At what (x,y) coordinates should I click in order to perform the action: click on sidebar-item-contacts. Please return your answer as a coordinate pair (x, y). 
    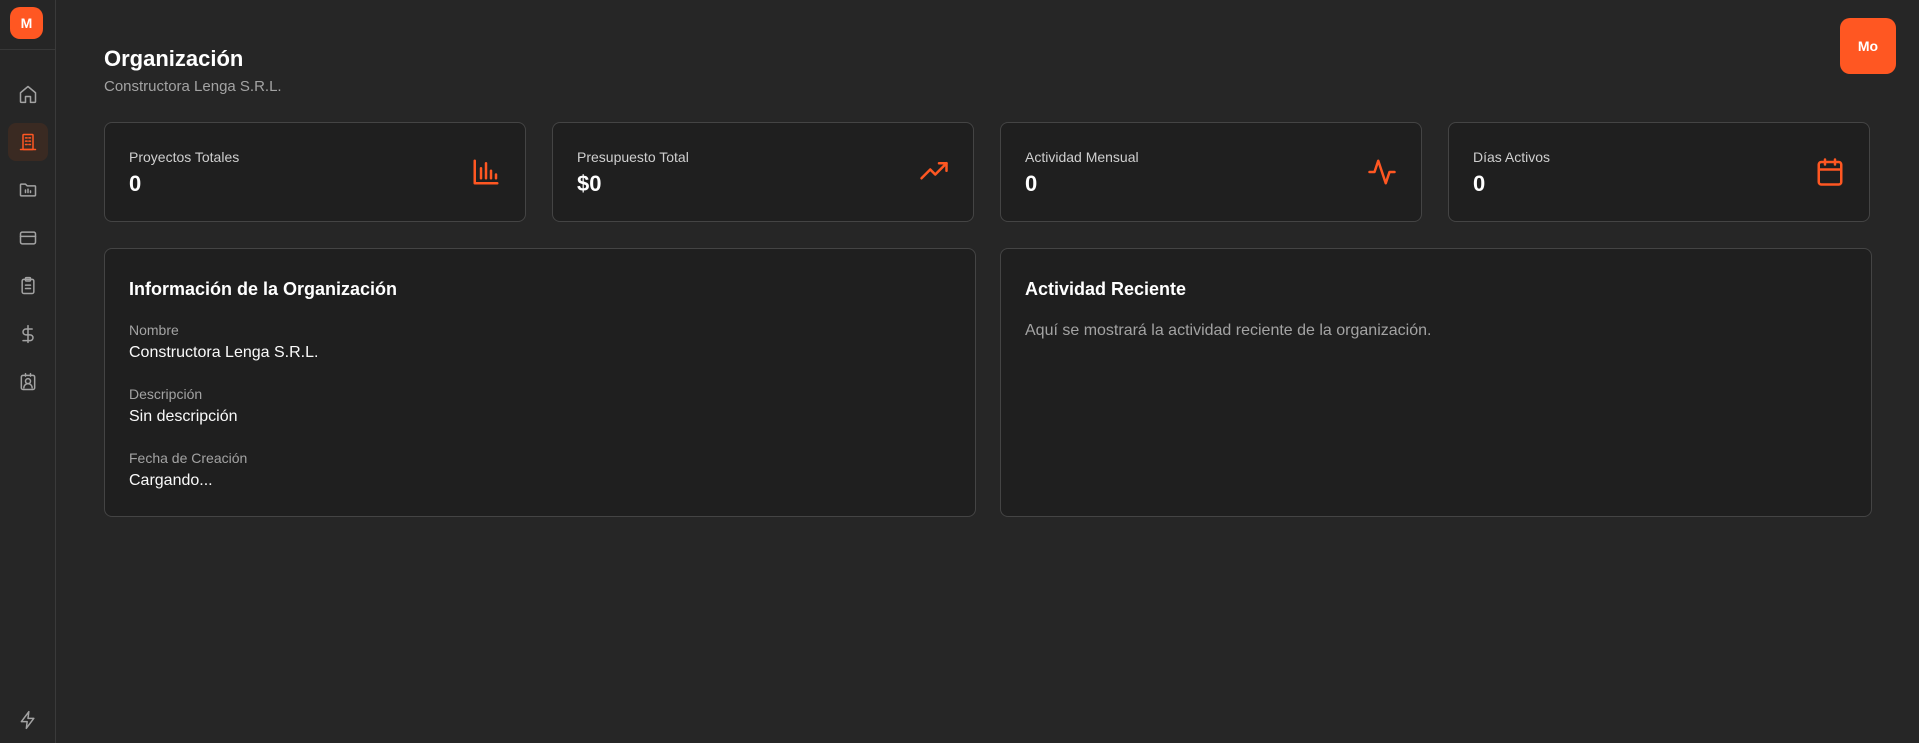
    Looking at the image, I should click on (28, 382).